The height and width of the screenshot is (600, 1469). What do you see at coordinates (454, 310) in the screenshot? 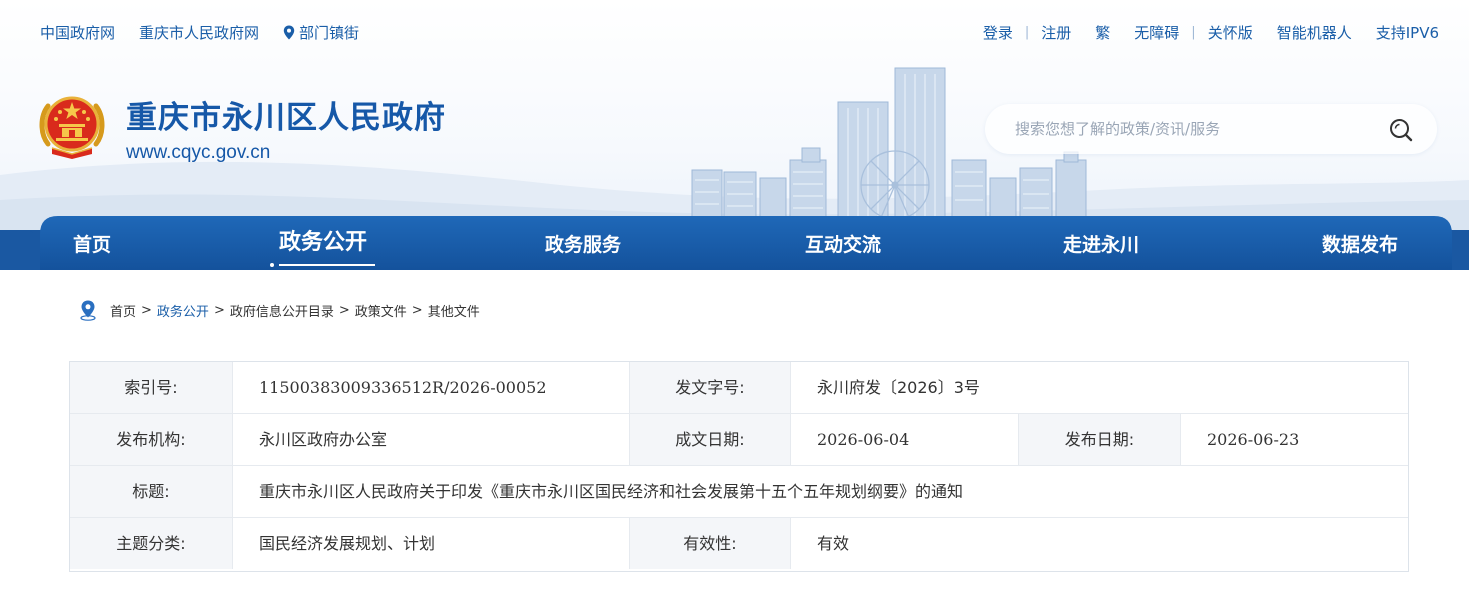
I see `breadcrumb-other-docs: 其他文件` at bounding box center [454, 310].